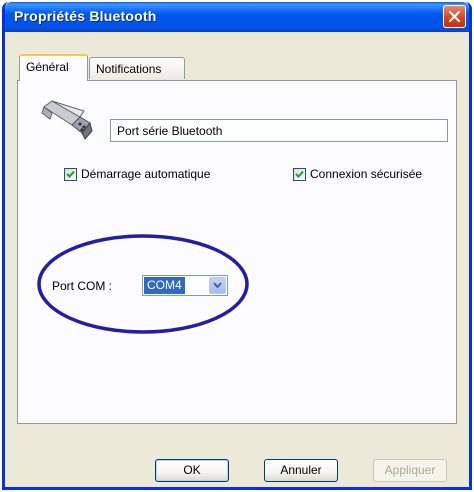 This screenshot has width=474, height=492. I want to click on auto-start-label: Démarrage automatique, so click(146, 174).